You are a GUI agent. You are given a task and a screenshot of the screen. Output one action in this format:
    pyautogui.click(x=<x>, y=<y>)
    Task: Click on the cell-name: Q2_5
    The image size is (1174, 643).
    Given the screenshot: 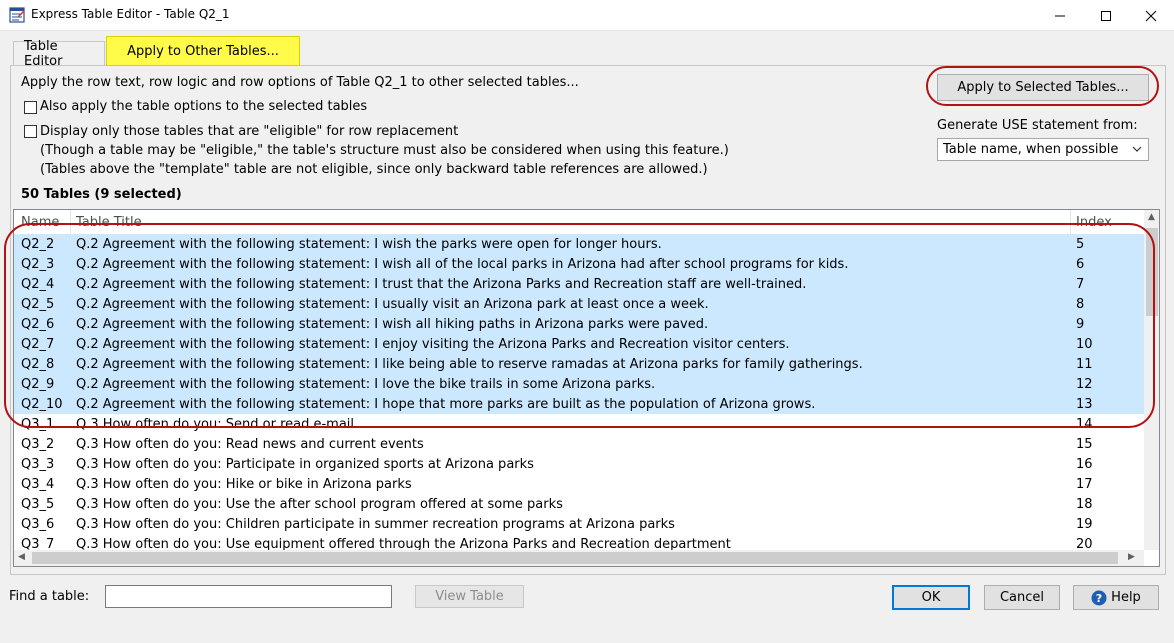 What is the action you would take?
    pyautogui.click(x=38, y=304)
    